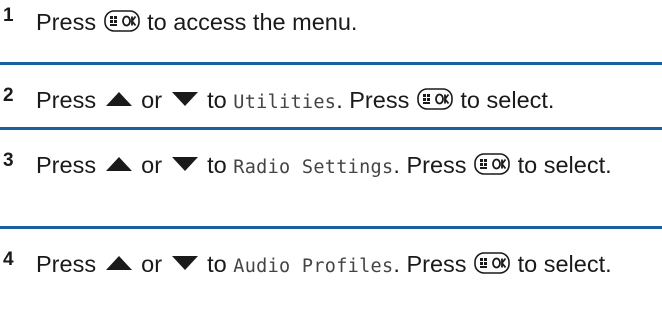 This screenshot has height=317, width=662. I want to click on menu-item-name: Utilities, so click(285, 102).